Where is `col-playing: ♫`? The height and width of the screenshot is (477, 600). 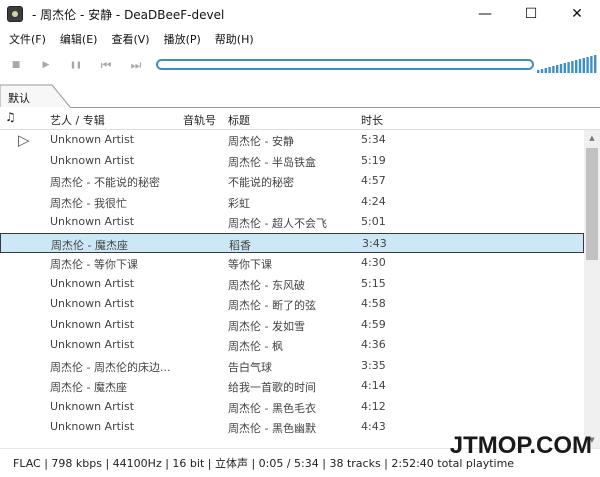 col-playing: ♫ is located at coordinates (10, 117).